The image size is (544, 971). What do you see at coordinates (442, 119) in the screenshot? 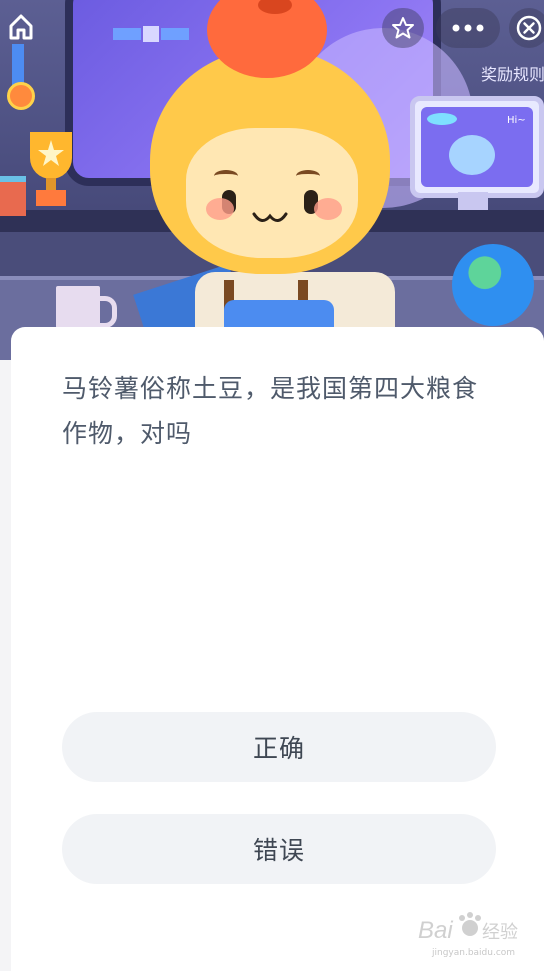
I see `ufo-icon` at bounding box center [442, 119].